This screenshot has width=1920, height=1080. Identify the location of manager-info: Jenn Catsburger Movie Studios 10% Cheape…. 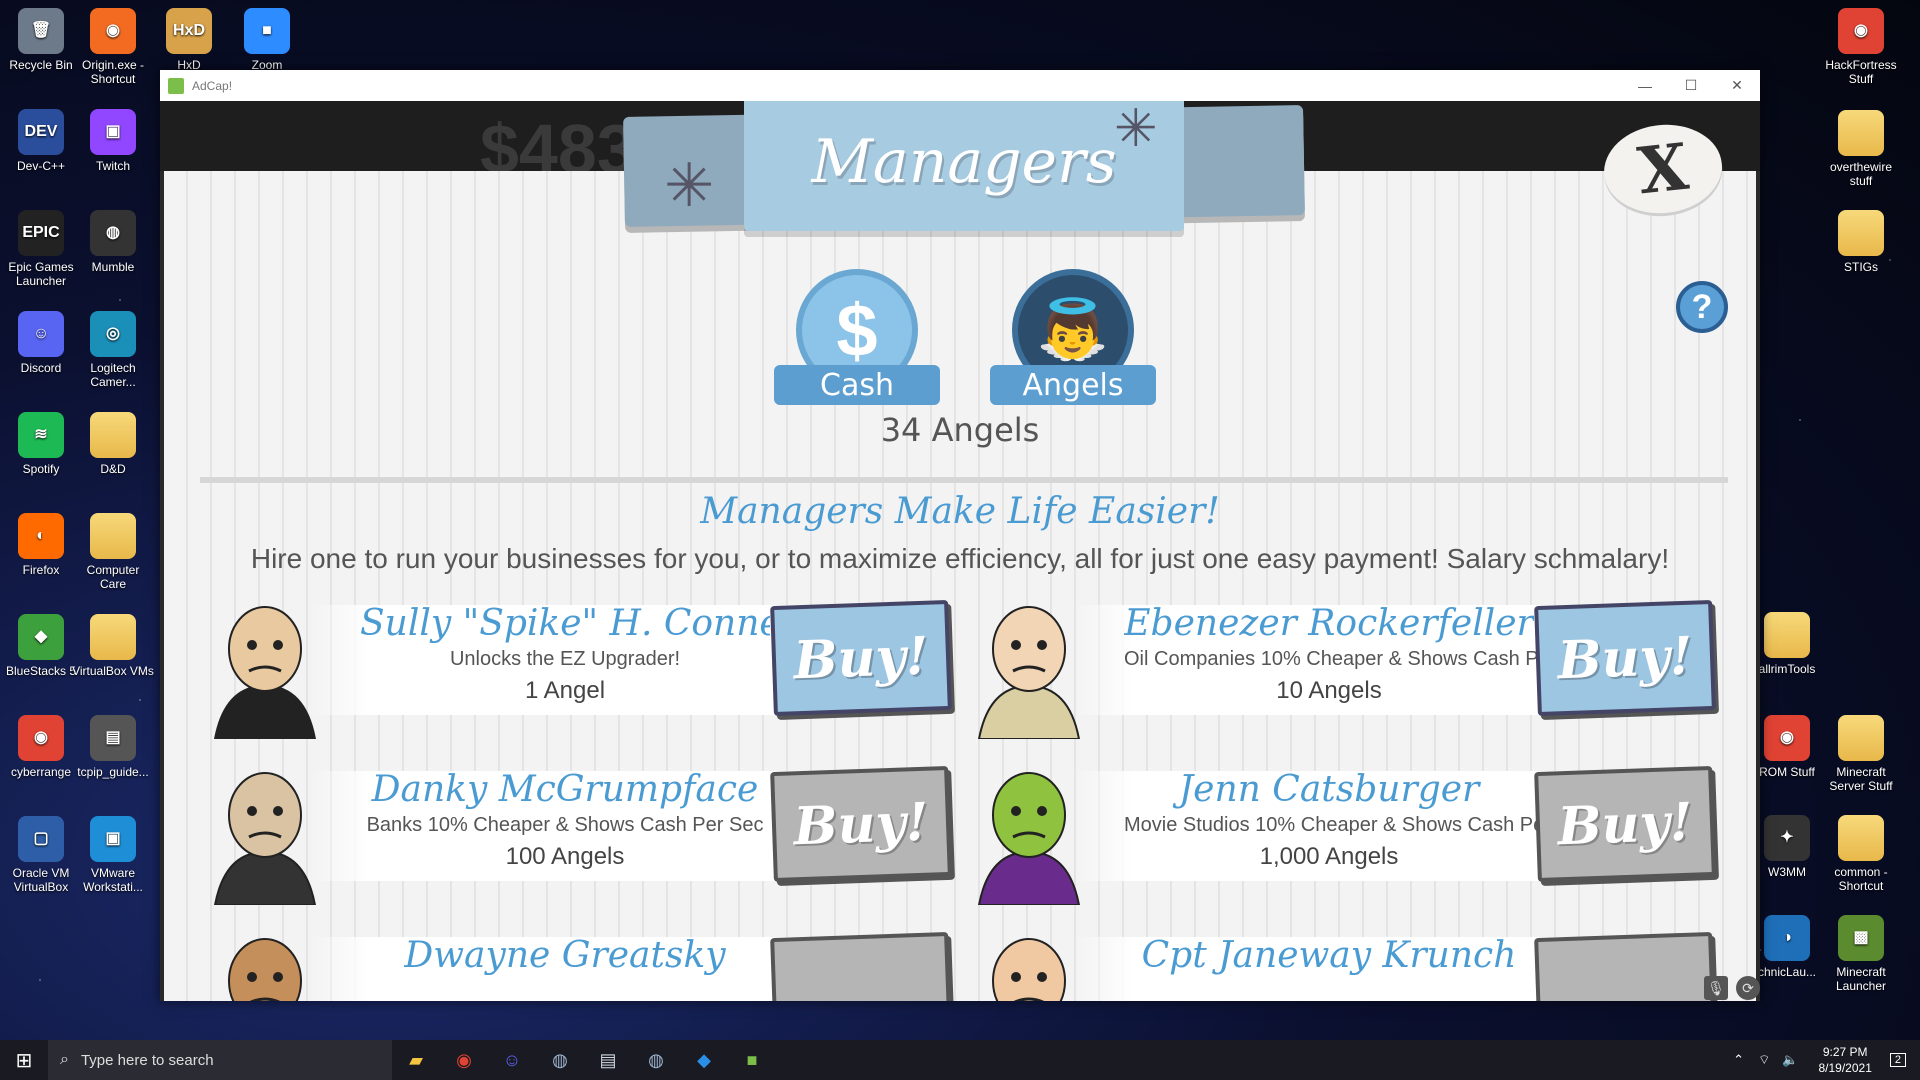
(1357, 820).